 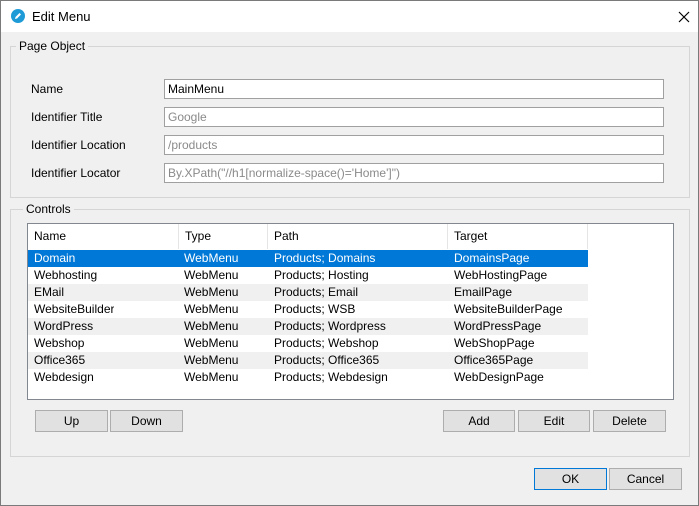 I want to click on pencil-circle-icon, so click(x=18, y=16).